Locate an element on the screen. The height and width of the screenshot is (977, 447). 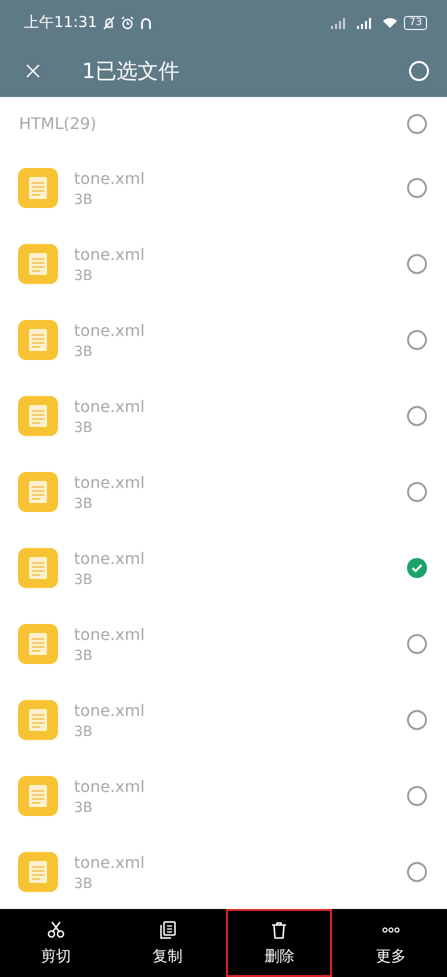
action-button: 复制 is located at coordinates (167, 943).